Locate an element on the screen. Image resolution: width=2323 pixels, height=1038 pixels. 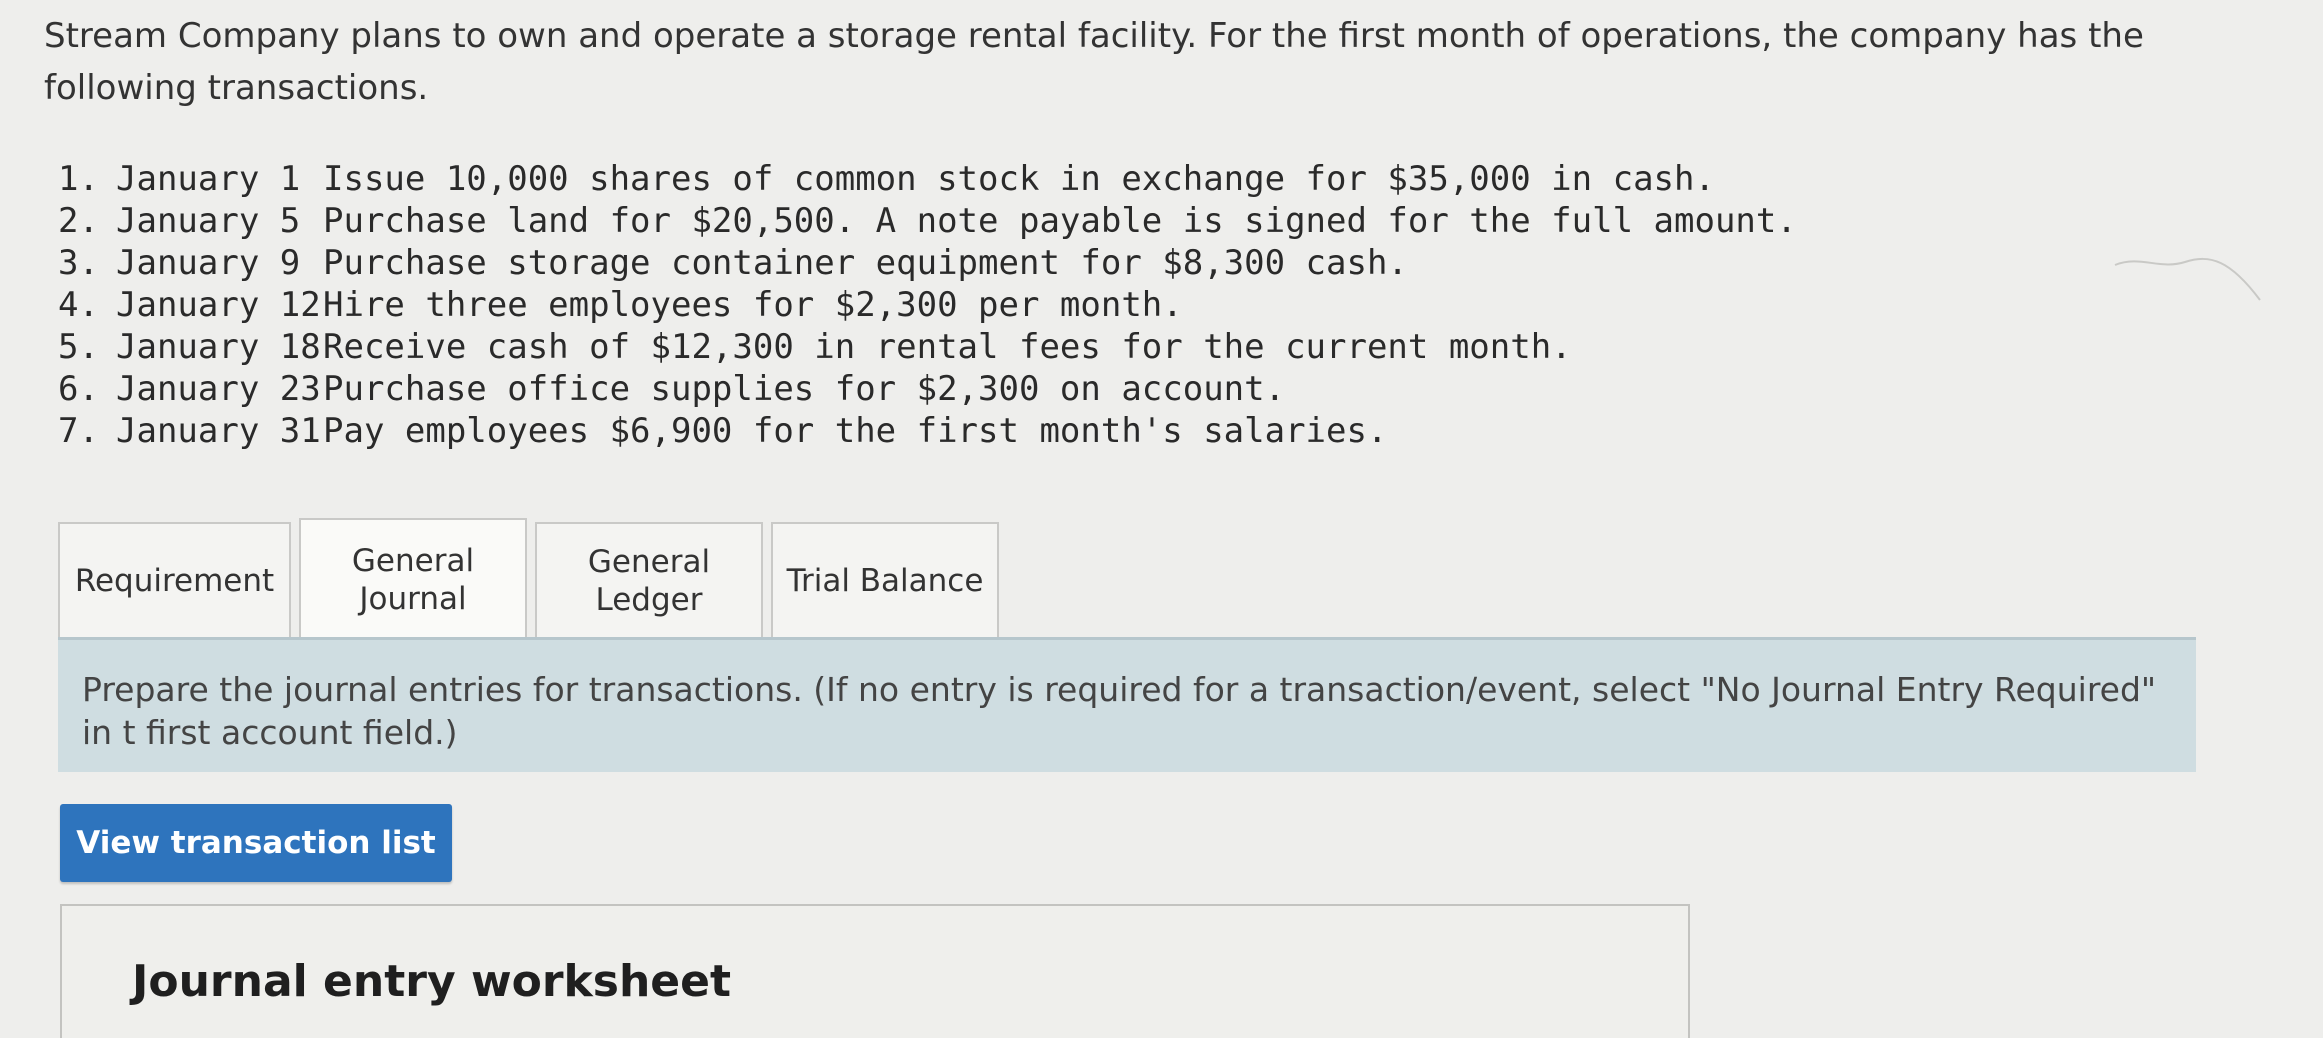
transaction-number: 6. is located at coordinates (78, 389).